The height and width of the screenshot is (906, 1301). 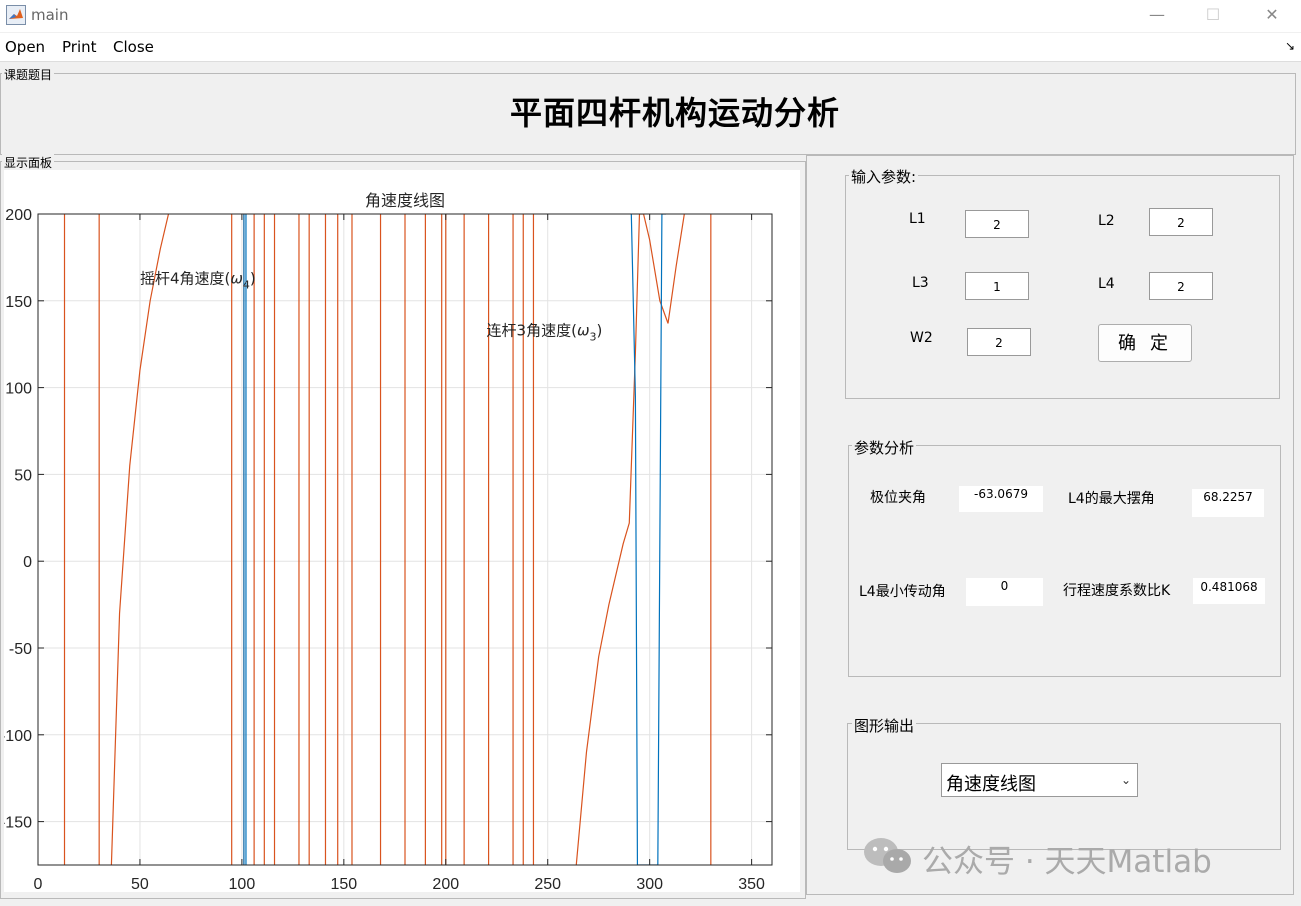 I want to click on y-tick-label: 100, so click(x=18, y=389).